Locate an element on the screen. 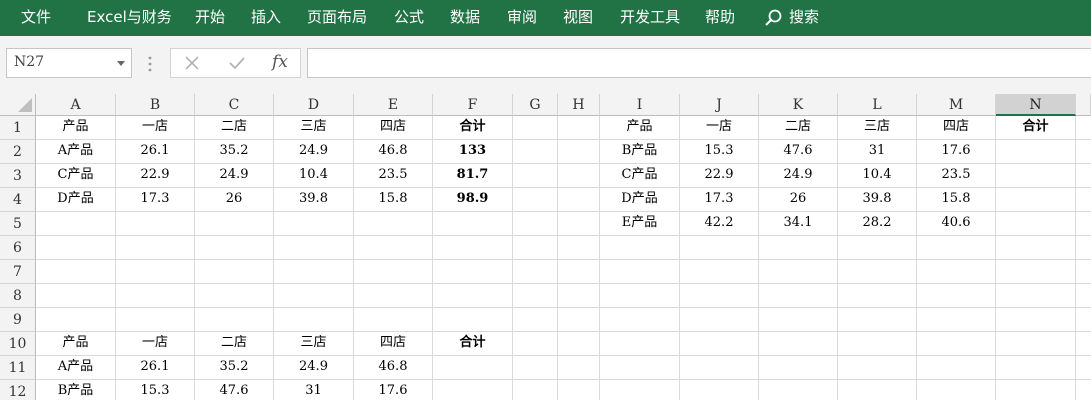 This screenshot has height=400, width=1091. cell-j5: 42.2 is located at coordinates (719, 223).